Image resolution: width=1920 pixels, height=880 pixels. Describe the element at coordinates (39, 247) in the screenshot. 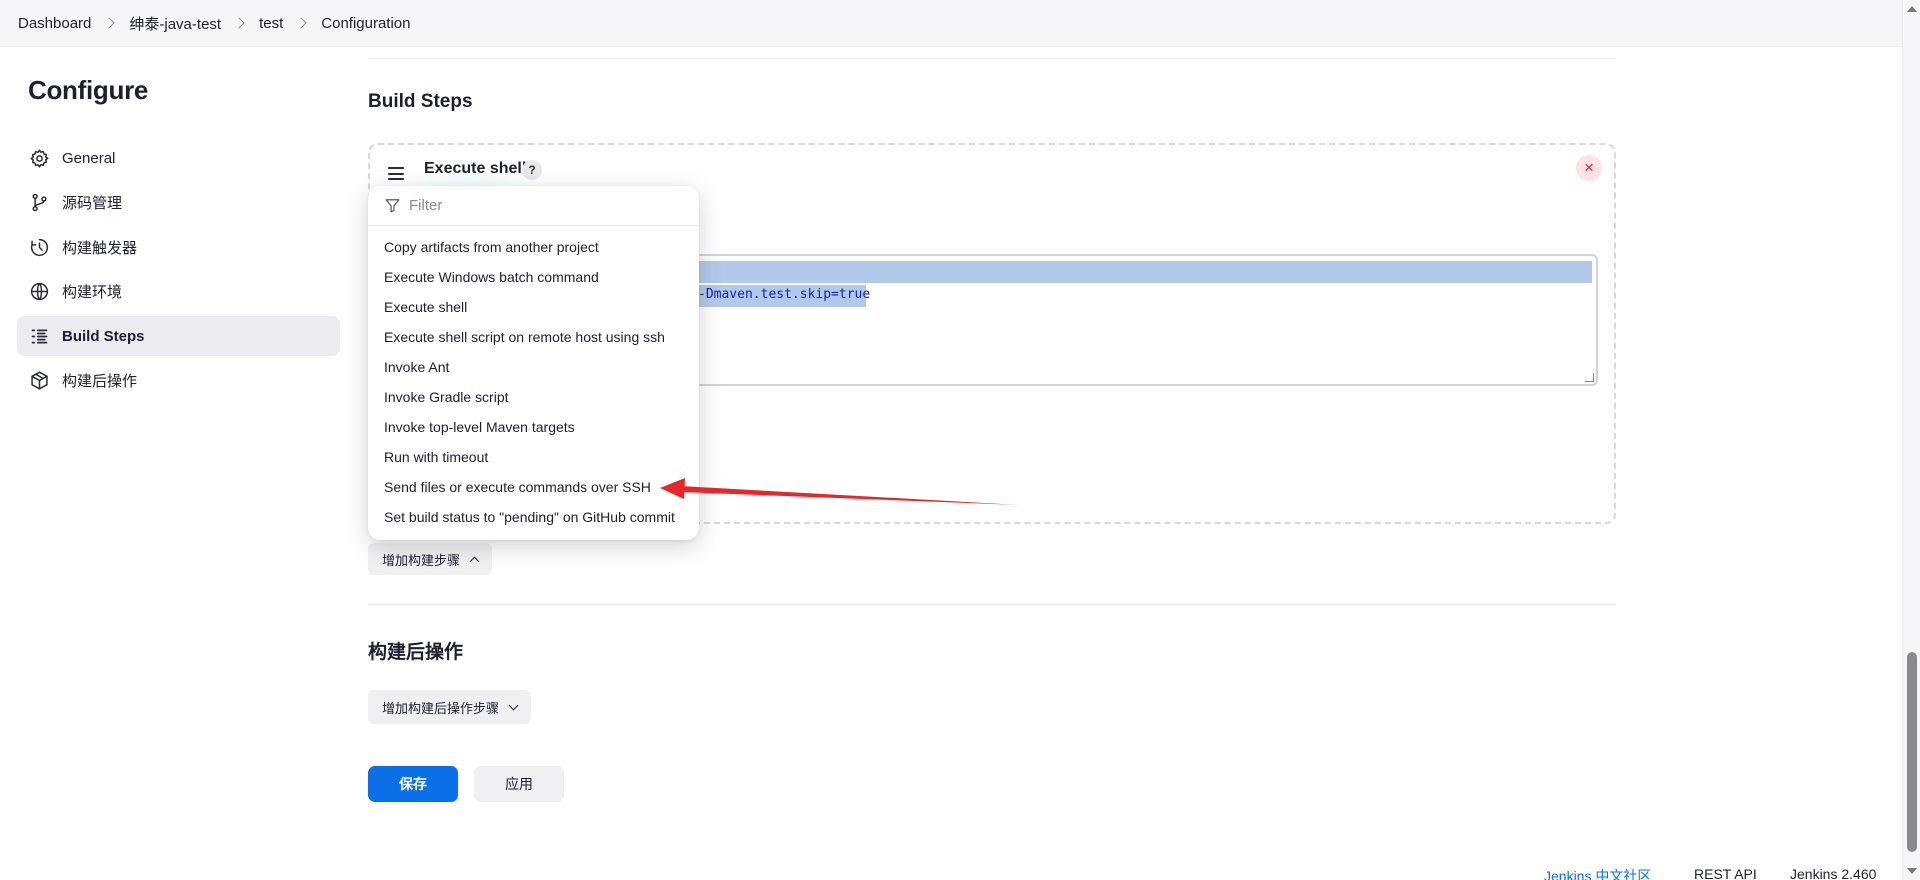

I see `clock-icon` at that location.